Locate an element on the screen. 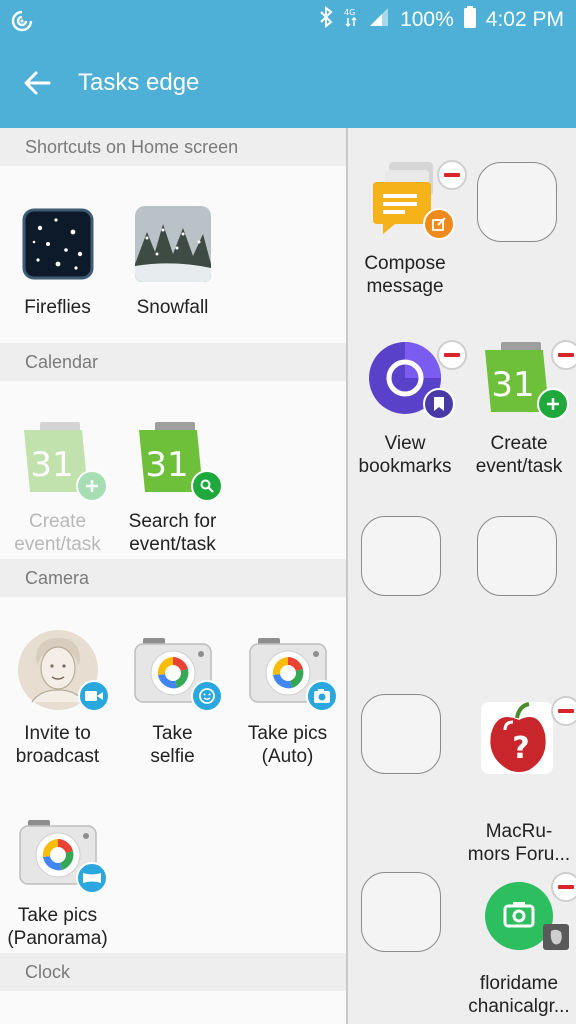 This screenshot has width=576, height=1024. battery-percent: 100% is located at coordinates (427, 19).